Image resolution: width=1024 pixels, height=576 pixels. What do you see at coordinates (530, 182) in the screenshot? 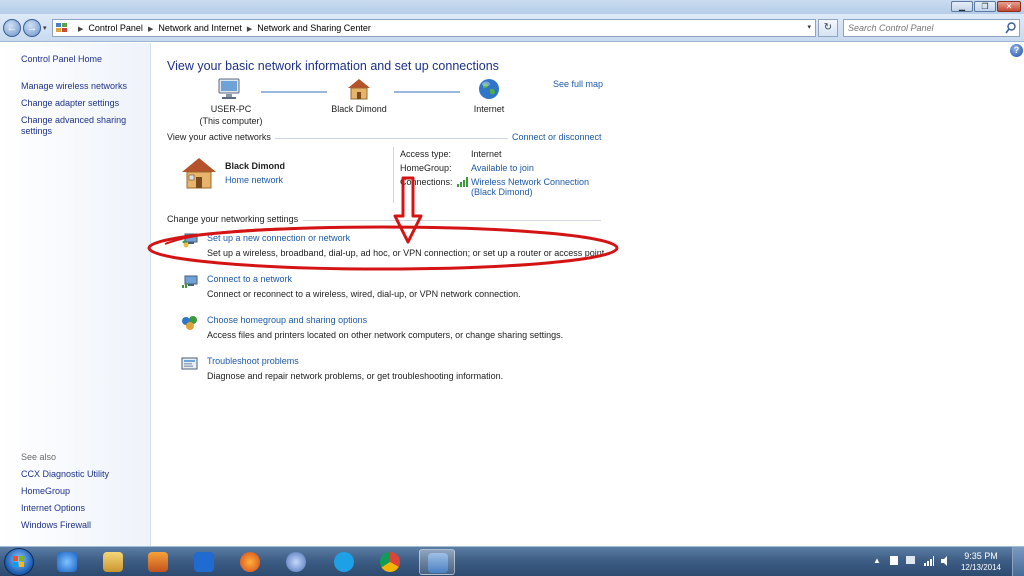
I see `connection-name: Wireless Network Connection` at bounding box center [530, 182].